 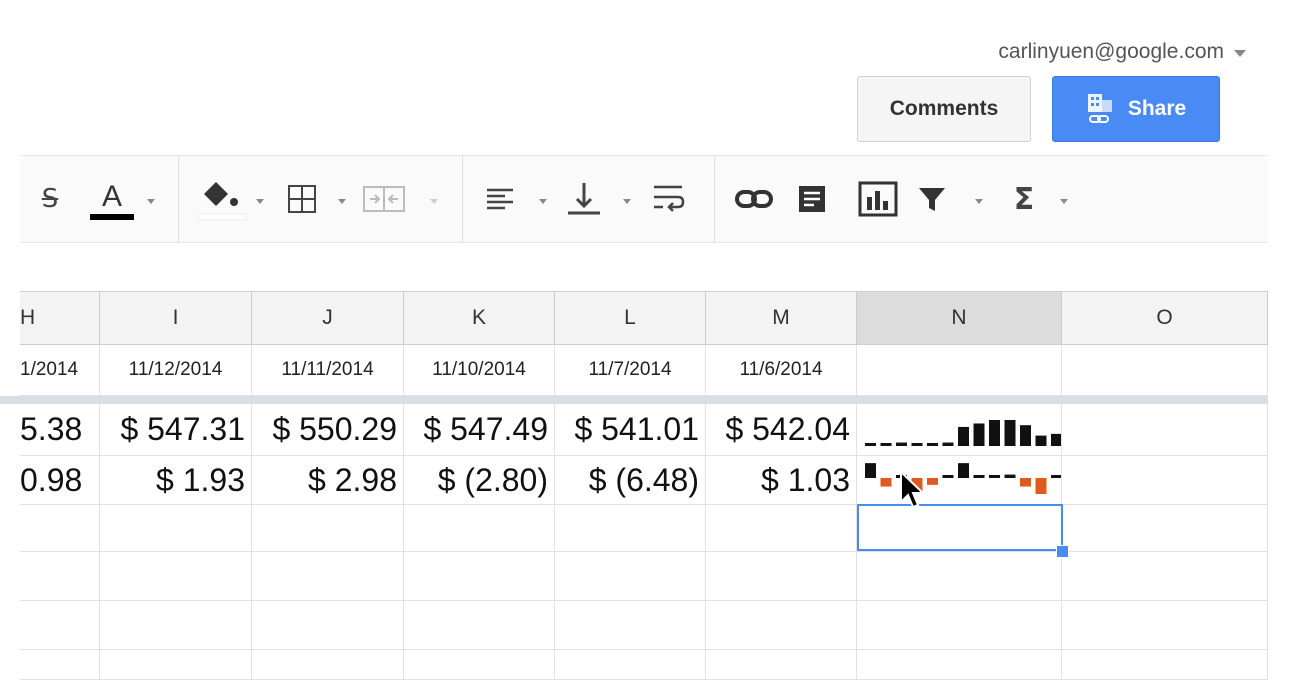 What do you see at coordinates (151, 201) in the screenshot?
I see `text-color-dropdown` at bounding box center [151, 201].